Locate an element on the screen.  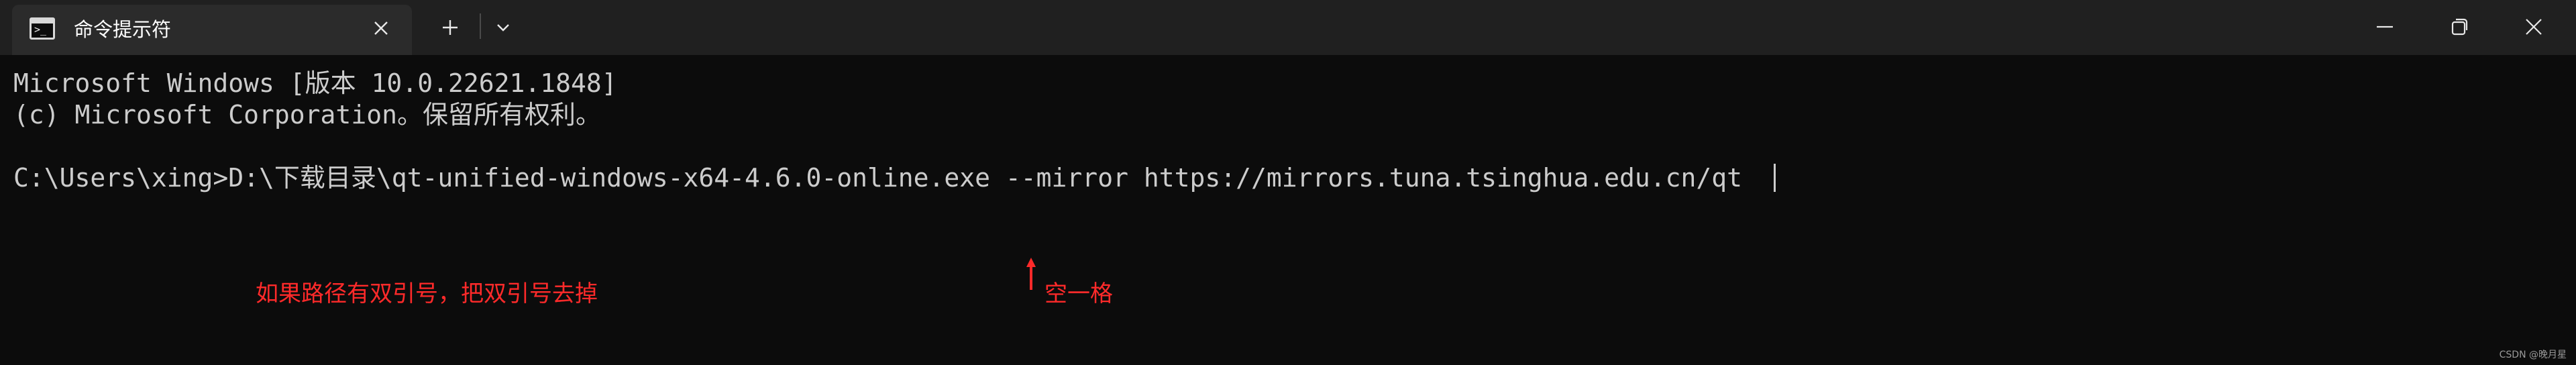
plus-icon is located at coordinates (450, 27).